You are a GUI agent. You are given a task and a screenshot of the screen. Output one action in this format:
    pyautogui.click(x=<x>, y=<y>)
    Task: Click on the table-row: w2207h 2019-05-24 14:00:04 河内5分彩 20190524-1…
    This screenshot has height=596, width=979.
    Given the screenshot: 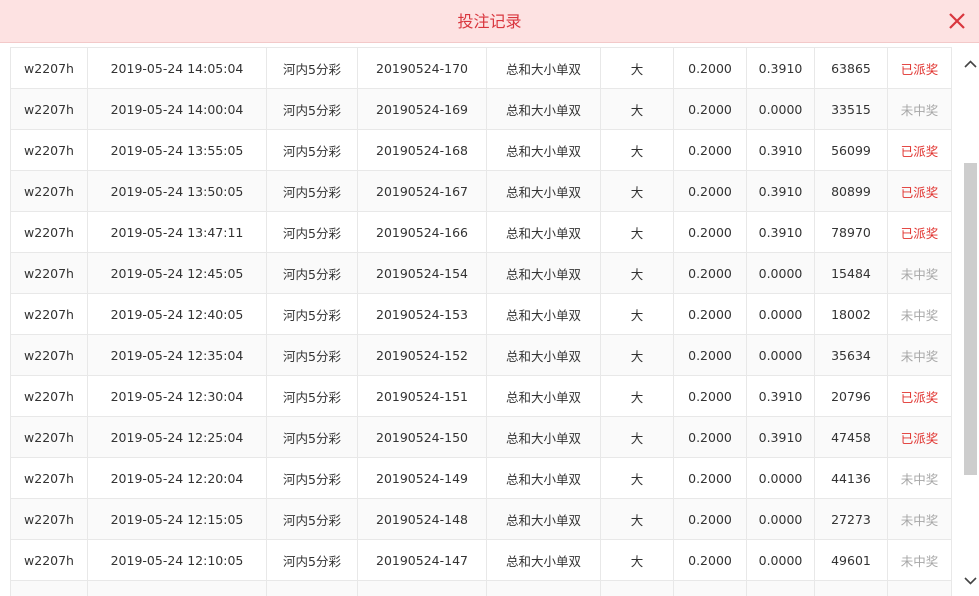 What is the action you would take?
    pyautogui.click(x=481, y=109)
    